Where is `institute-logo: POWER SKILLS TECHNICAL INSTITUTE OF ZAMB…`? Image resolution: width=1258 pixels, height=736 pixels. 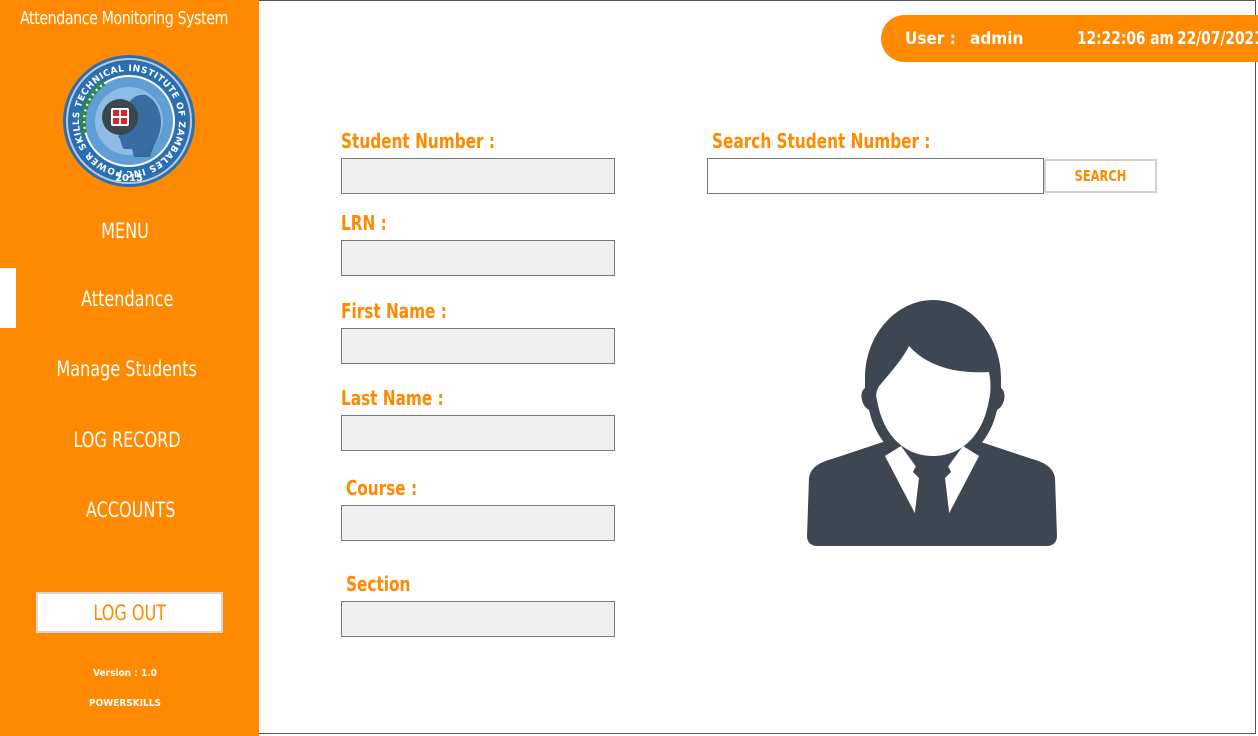 institute-logo: POWER SKILLS TECHNICAL INSTITUTE OF ZAMB… is located at coordinates (128, 120).